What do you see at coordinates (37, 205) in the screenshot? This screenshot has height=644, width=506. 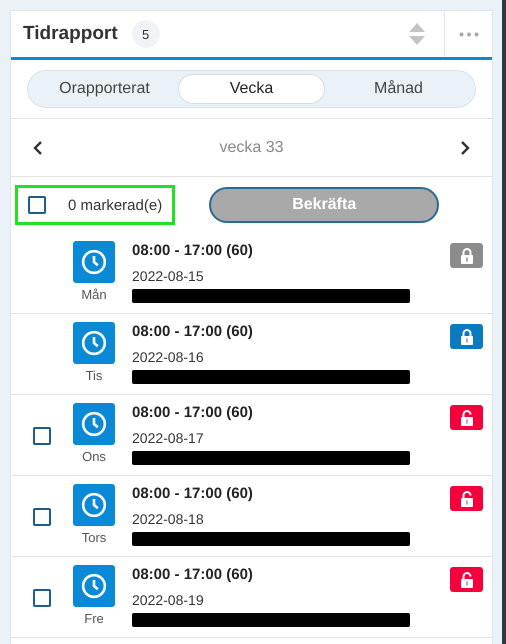 I see `select-all-checkbox` at bounding box center [37, 205].